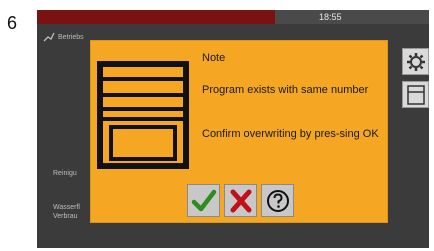  I want to click on background-label-verbrauch: Verbrau, so click(65, 216).